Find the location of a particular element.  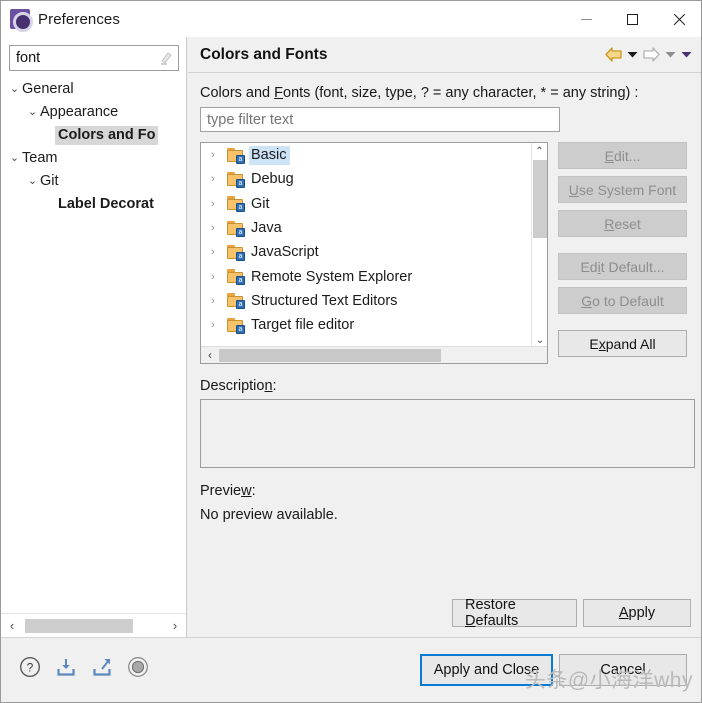

forward-button is located at coordinates (651, 55).